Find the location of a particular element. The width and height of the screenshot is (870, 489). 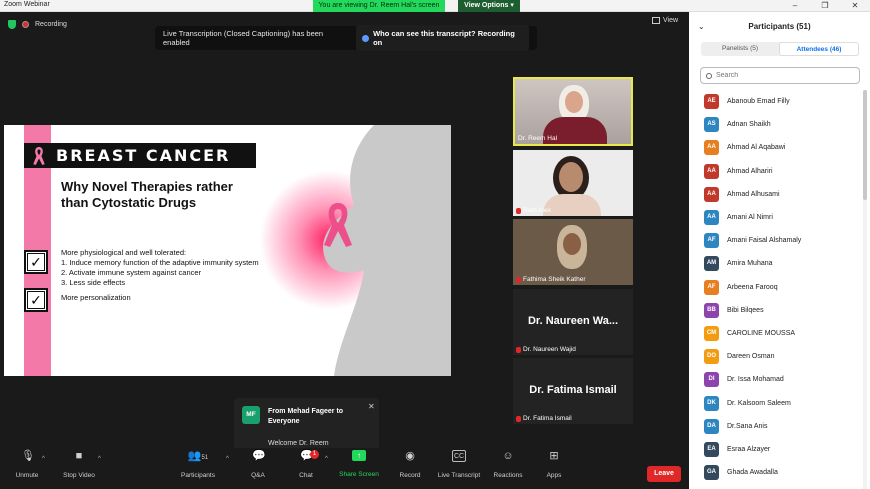

slide-title-bar: BREAST CANCER is located at coordinates (140, 155).